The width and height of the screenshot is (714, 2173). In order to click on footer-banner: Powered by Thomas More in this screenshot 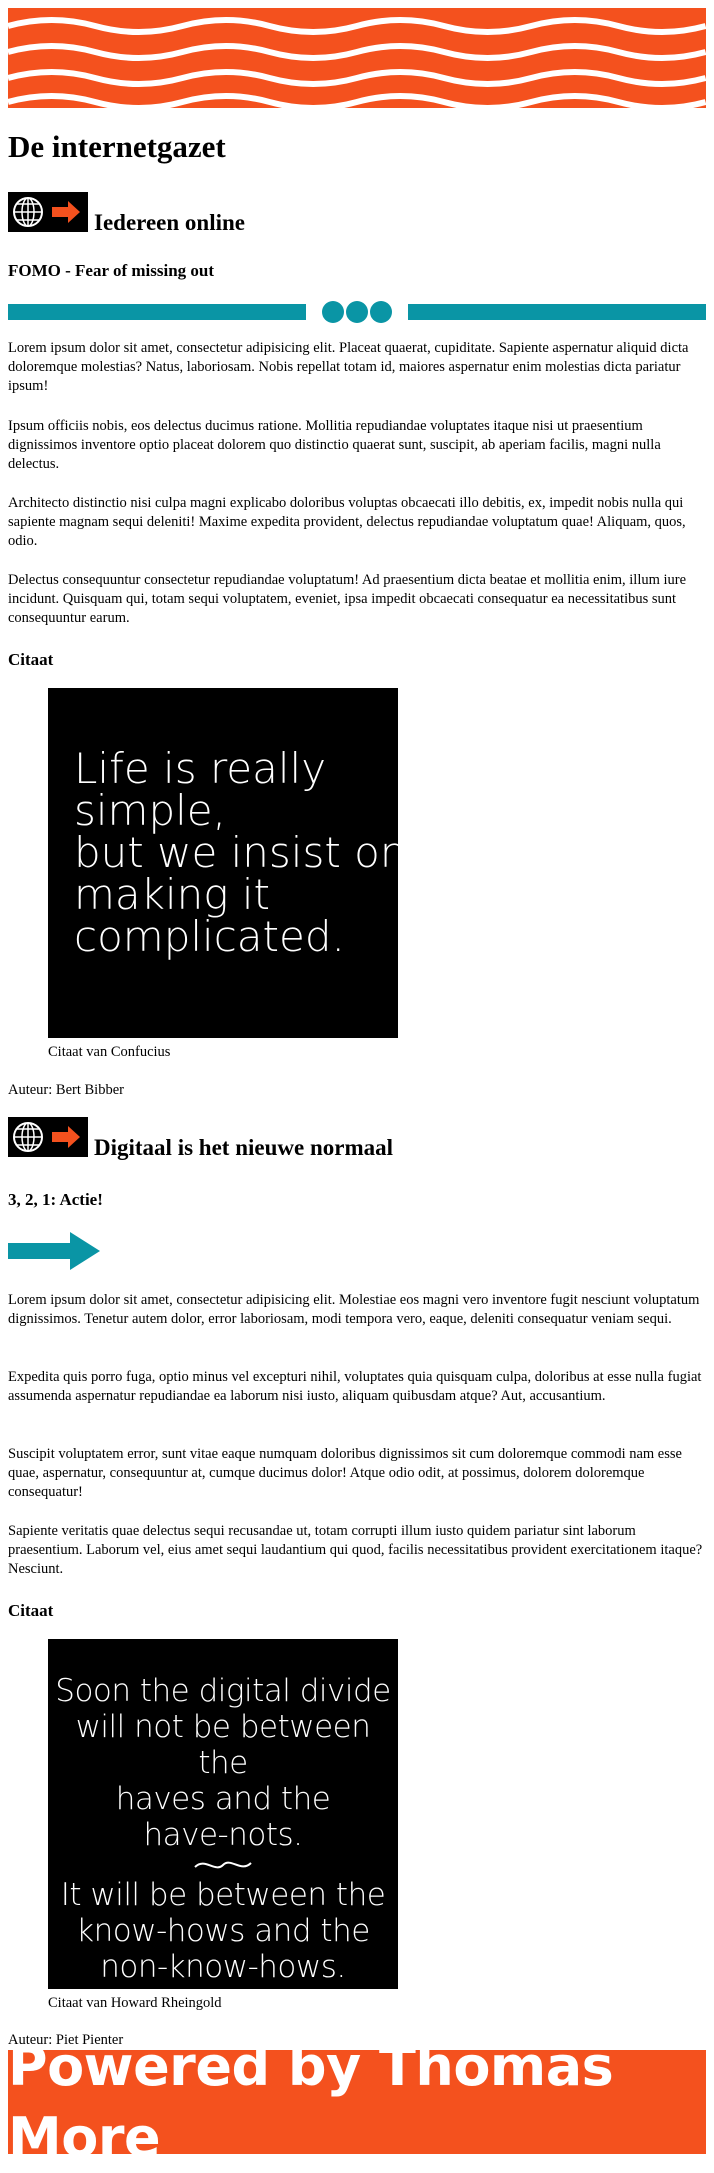, I will do `click(357, 2102)`.